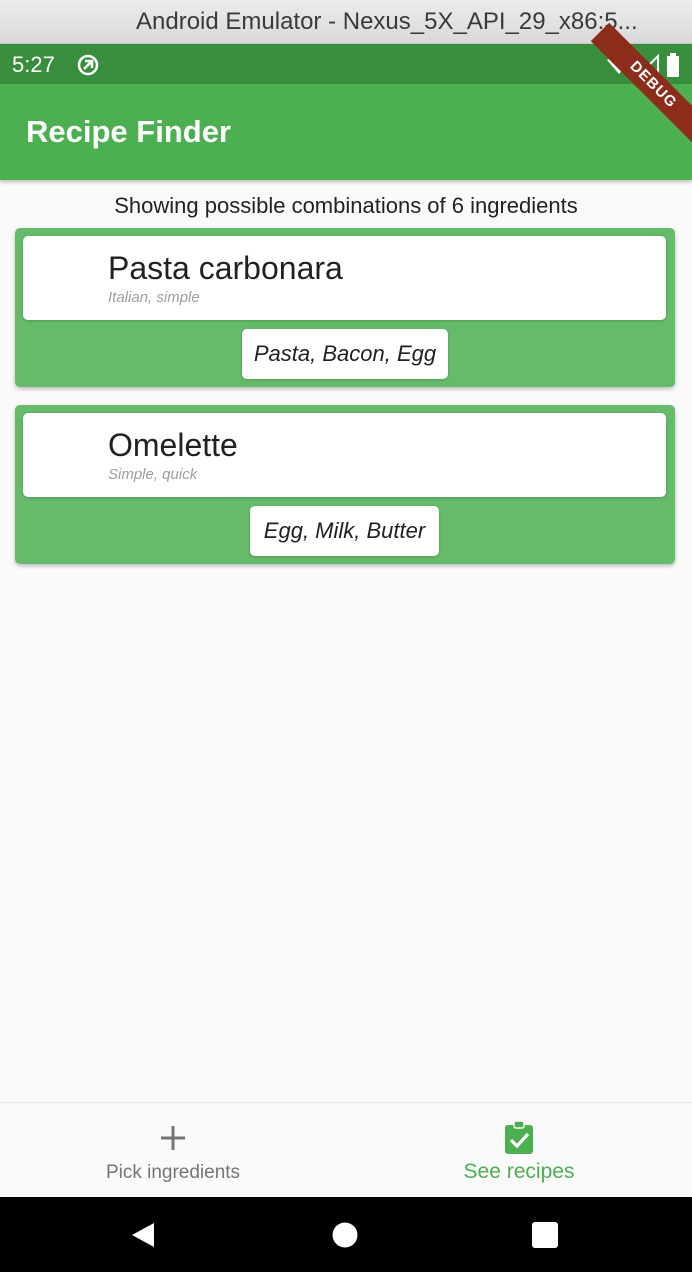 This screenshot has height=1272, width=692. I want to click on nav-pick-ingredients: Pick ingredients, so click(173, 1150).